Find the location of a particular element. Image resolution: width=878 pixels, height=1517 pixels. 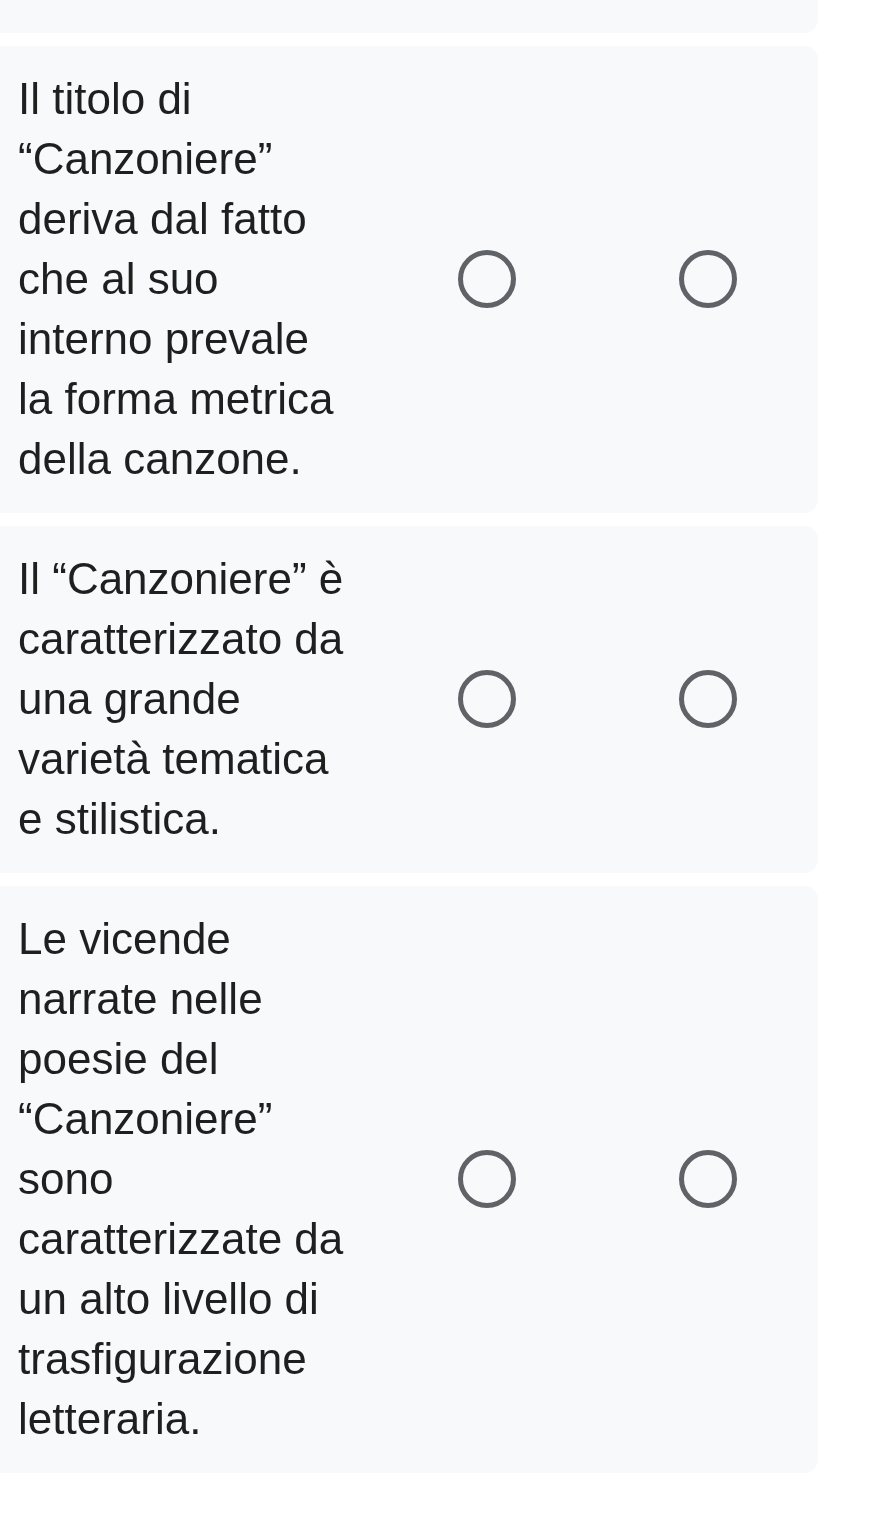

statement-text: Il “Canzoniere” è caratterizzato da una grande varietà tematica e stilistica. is located at coordinates (181, 699).